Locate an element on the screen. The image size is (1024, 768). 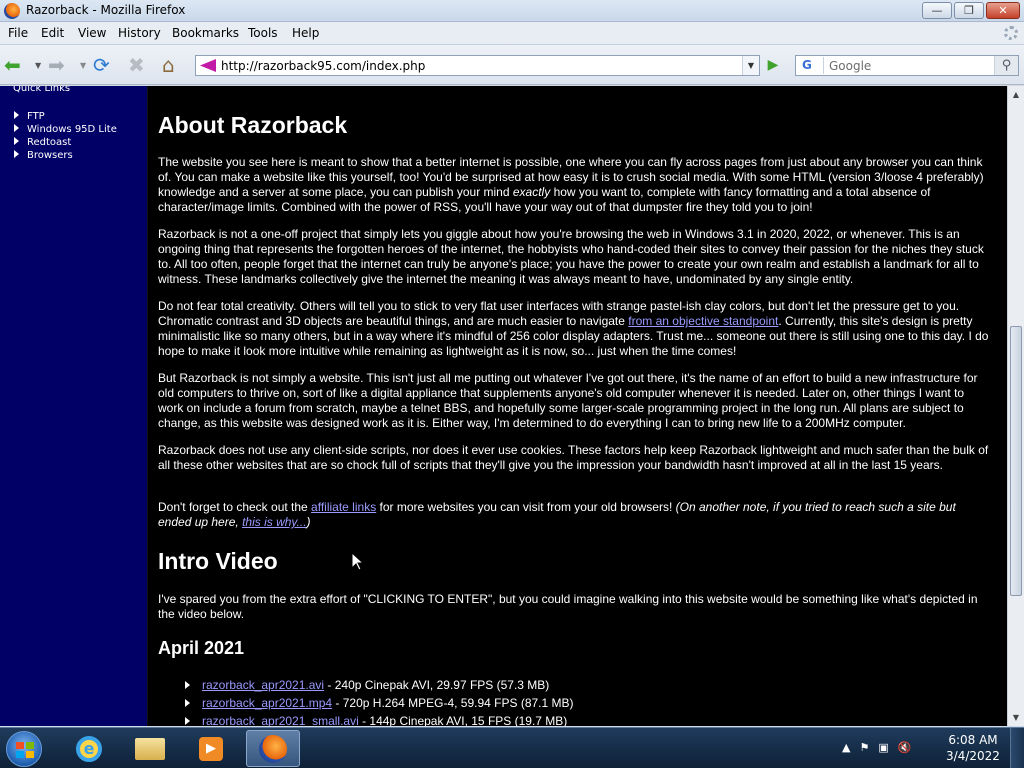
objective-standpoint-link: from an objective standpoint is located at coordinates (703, 321).